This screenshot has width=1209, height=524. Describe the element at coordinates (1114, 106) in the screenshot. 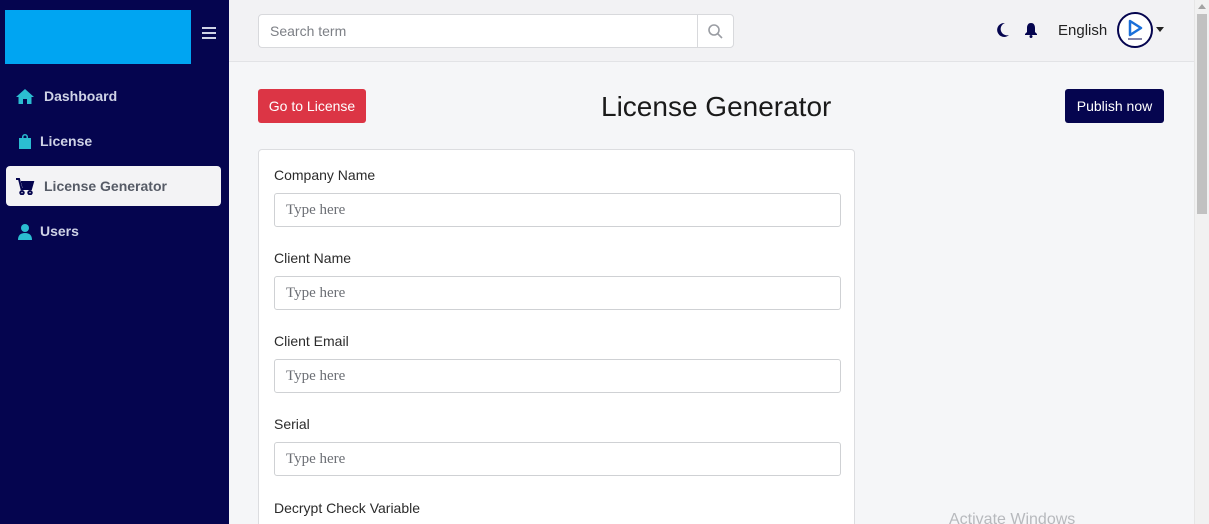

I see `publish-now-button: Publish now` at that location.